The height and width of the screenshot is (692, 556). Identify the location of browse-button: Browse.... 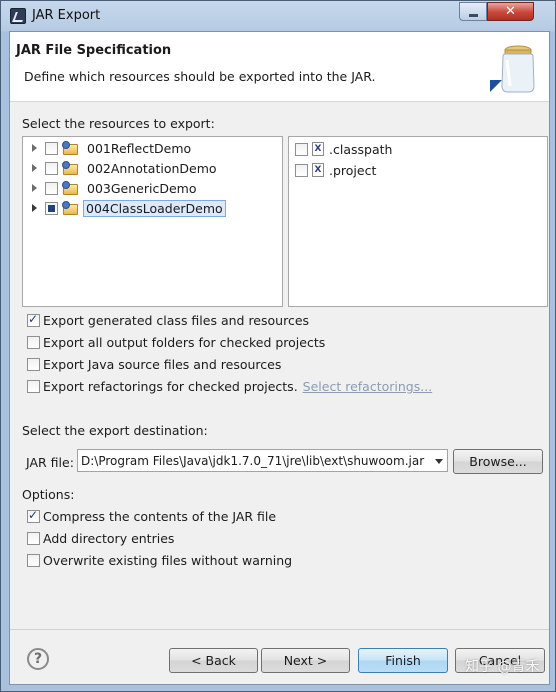
(498, 461).